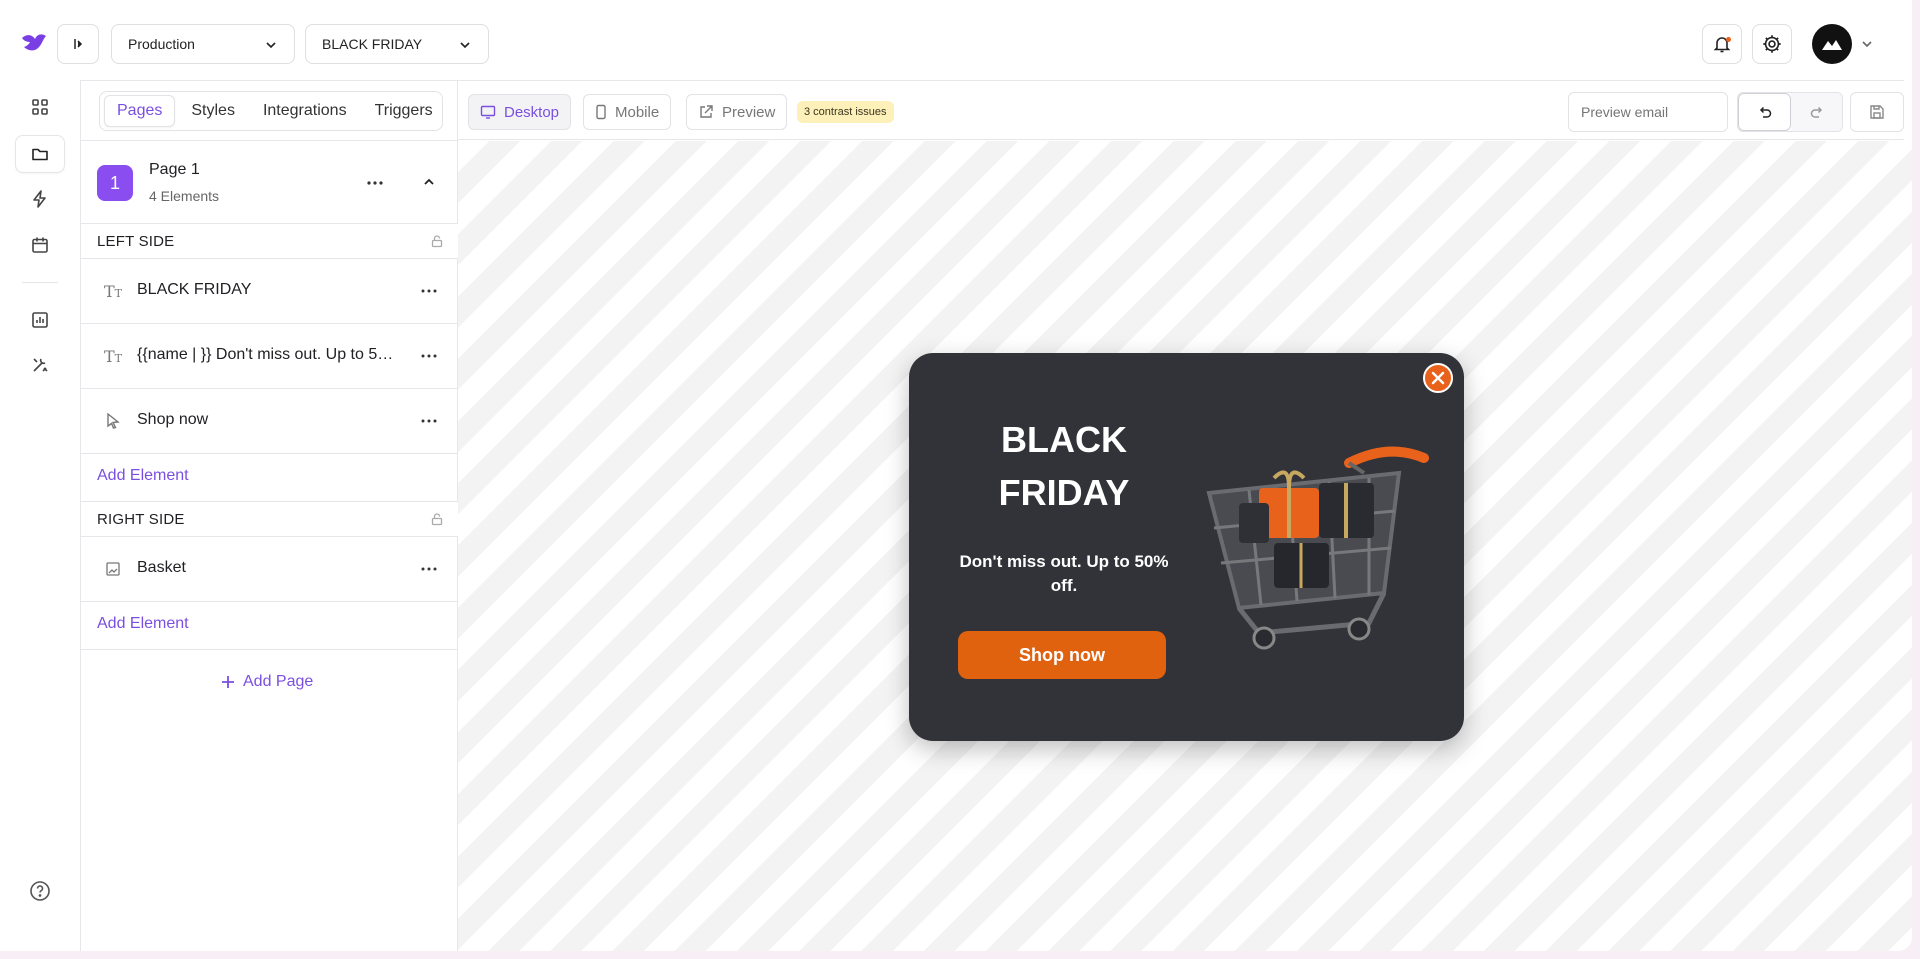 The width and height of the screenshot is (1920, 959). I want to click on environment-select-value: Production, so click(161, 44).